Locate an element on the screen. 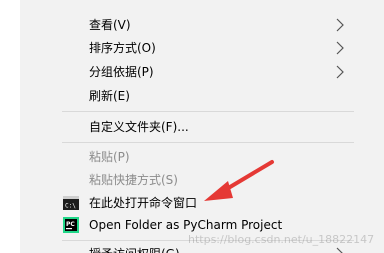 Image resolution: width=384 pixels, height=253 pixels. menu-left-gutter is located at coordinates (10, 126).